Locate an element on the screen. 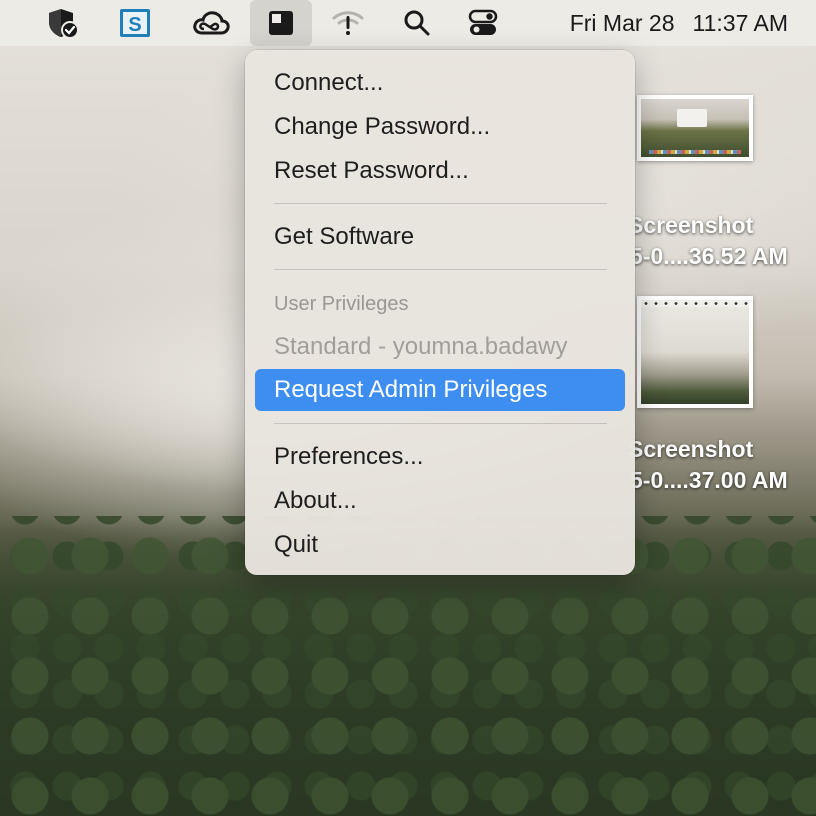 Image resolution: width=816 pixels, height=816 pixels. self-service-icon: S is located at coordinates (135, 23).